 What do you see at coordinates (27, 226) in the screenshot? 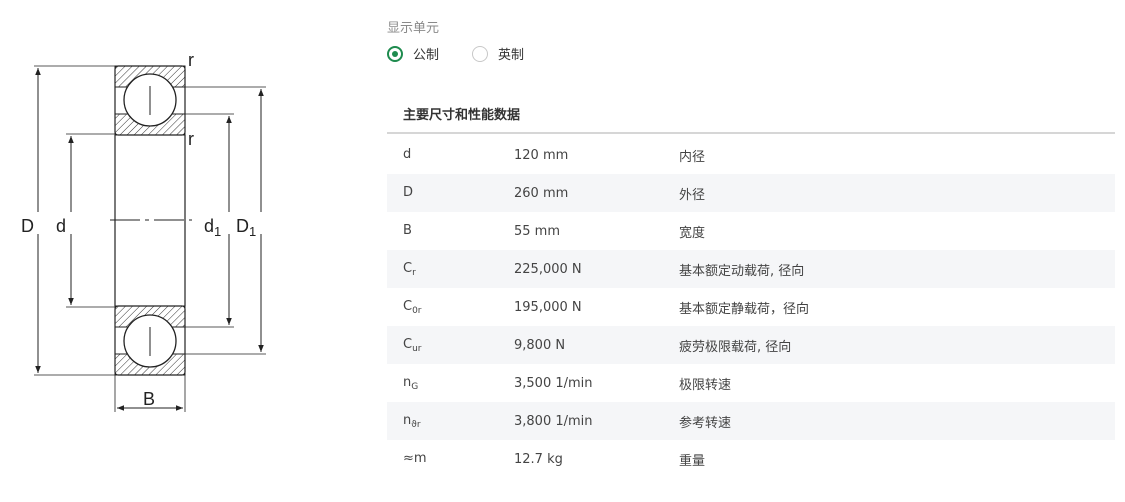
I see `D-label: D` at bounding box center [27, 226].